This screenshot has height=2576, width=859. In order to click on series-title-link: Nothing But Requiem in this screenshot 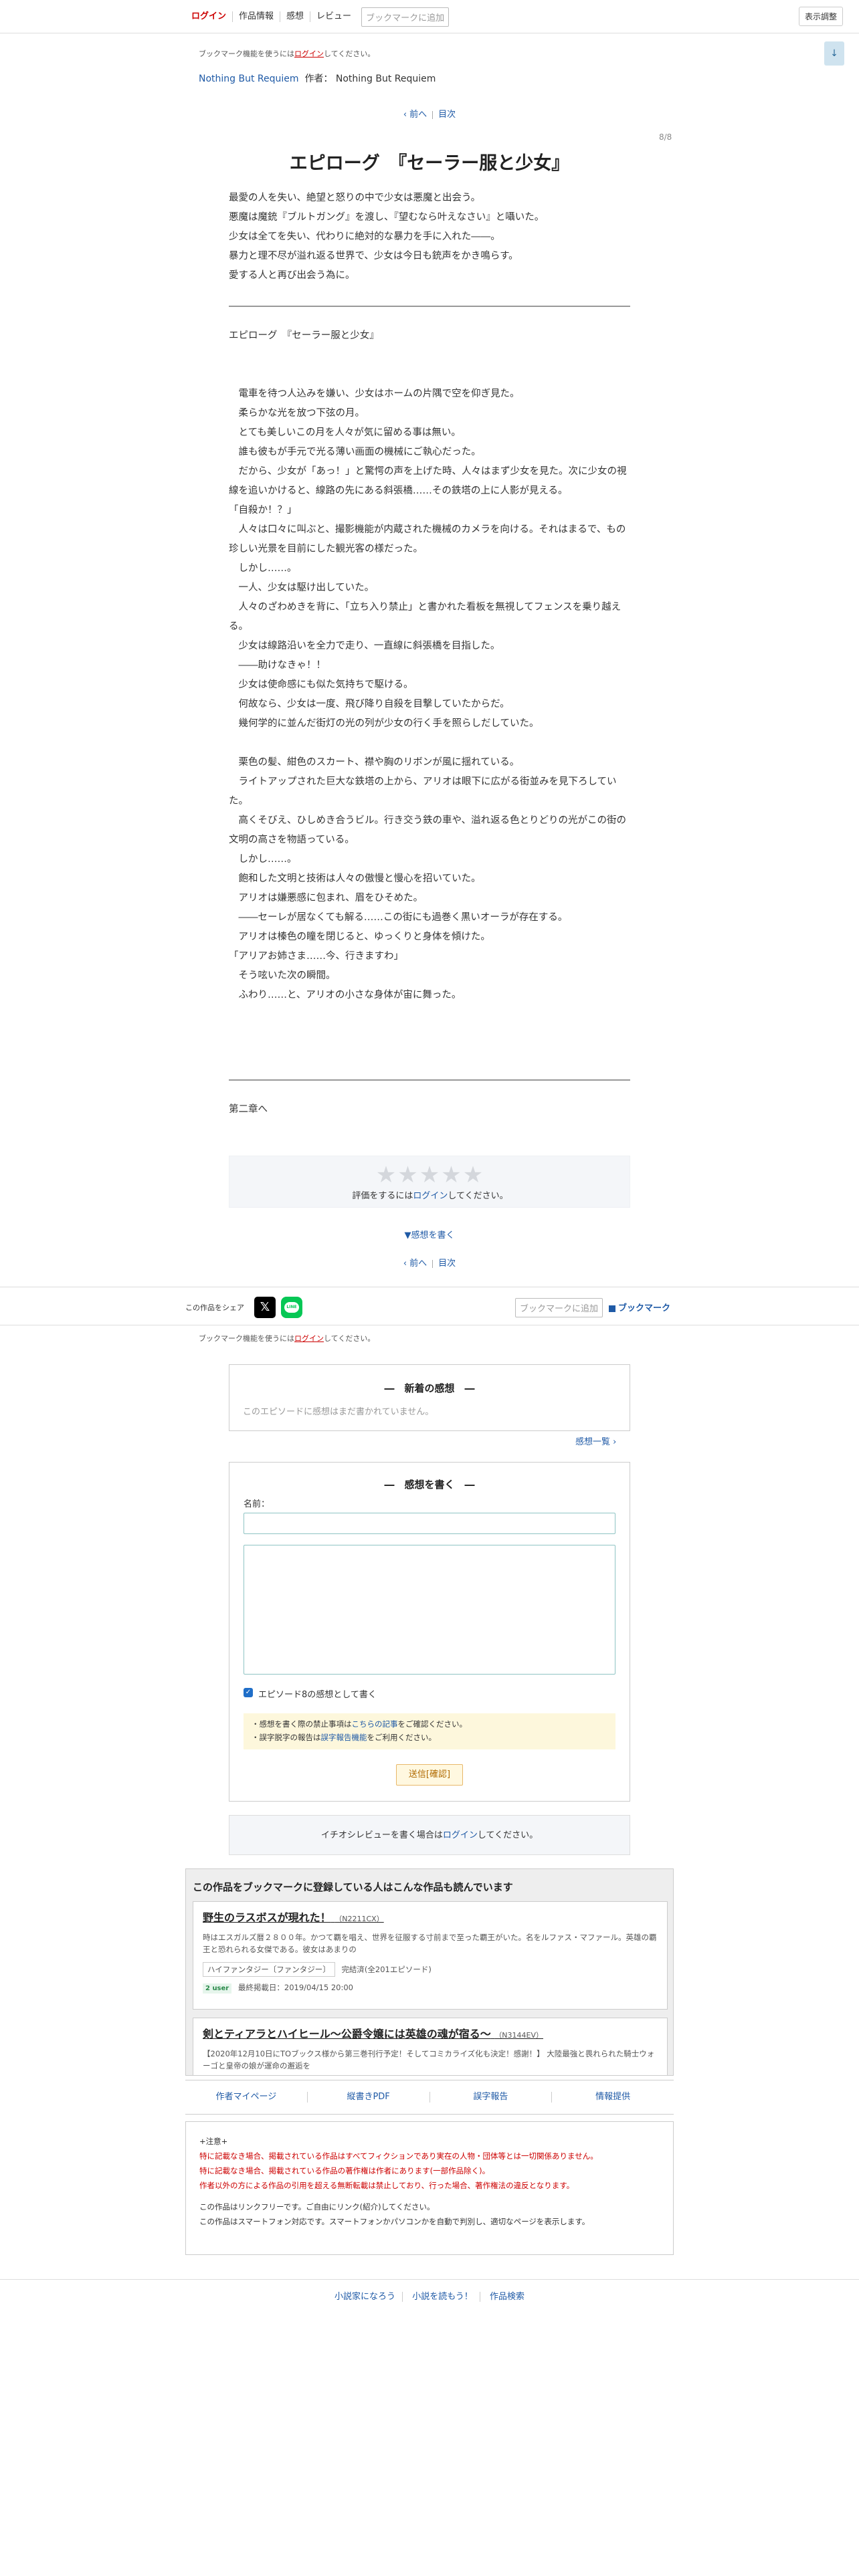, I will do `click(249, 79)`.